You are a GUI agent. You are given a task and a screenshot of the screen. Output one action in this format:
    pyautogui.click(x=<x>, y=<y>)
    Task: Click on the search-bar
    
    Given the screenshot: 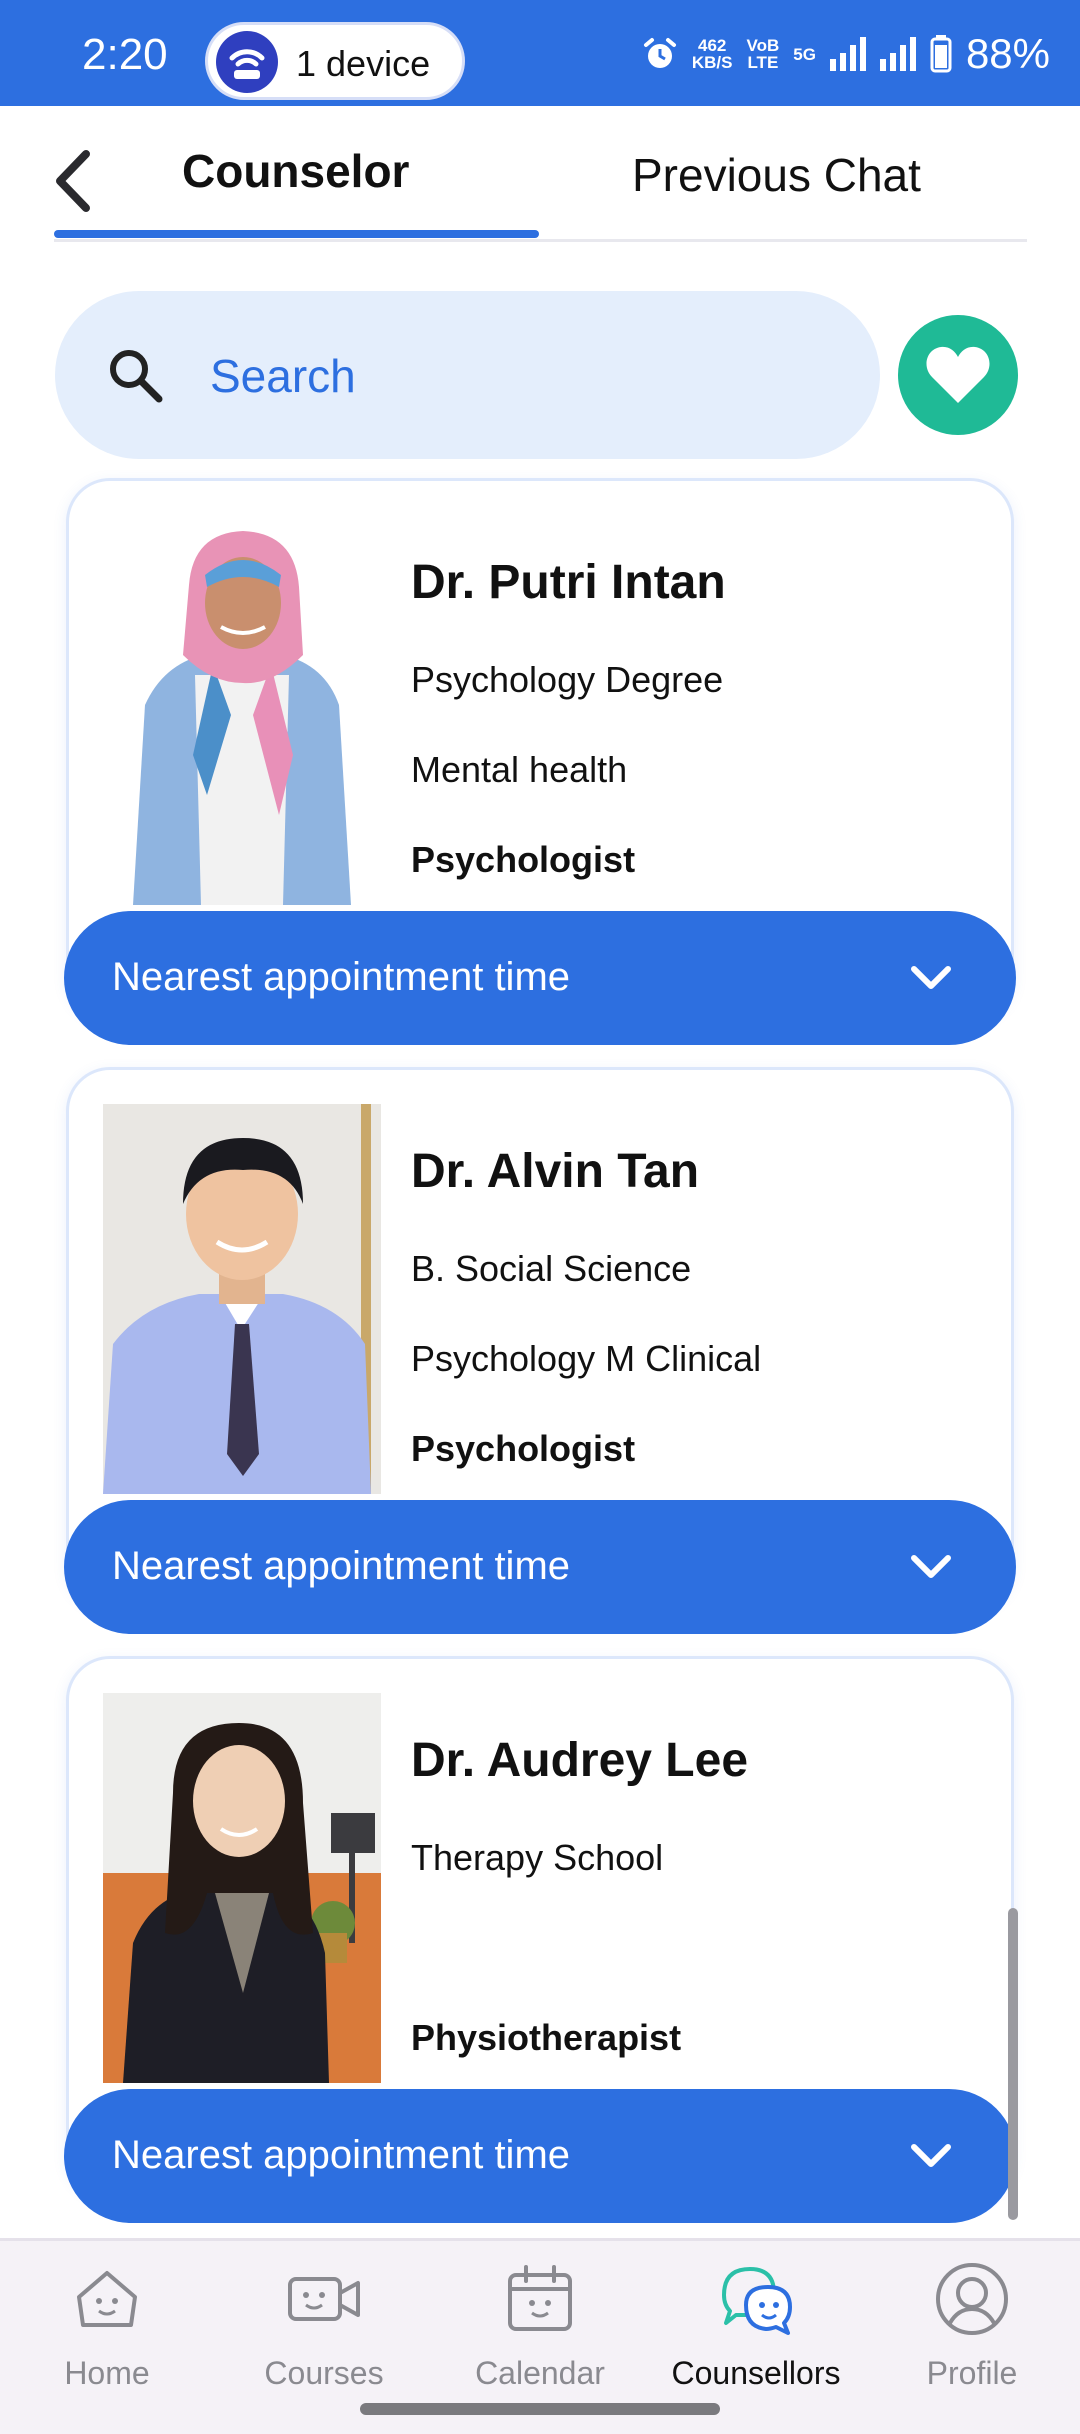 What is the action you would take?
    pyautogui.click(x=467, y=375)
    